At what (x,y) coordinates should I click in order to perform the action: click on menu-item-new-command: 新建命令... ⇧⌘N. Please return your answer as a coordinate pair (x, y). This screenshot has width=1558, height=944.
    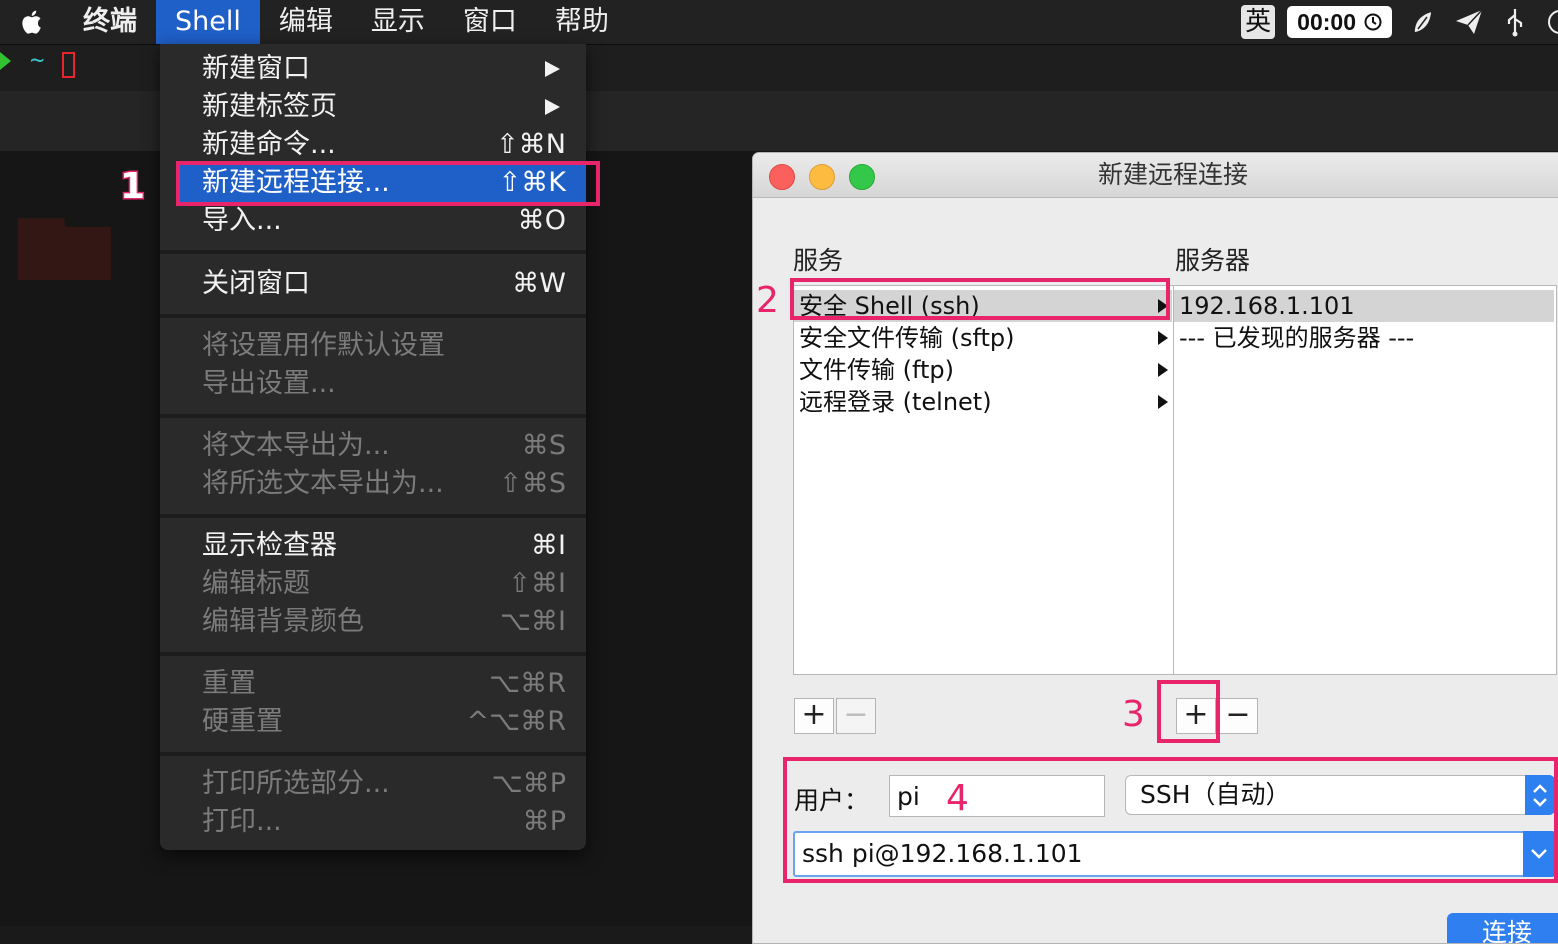
    Looking at the image, I should click on (373, 145).